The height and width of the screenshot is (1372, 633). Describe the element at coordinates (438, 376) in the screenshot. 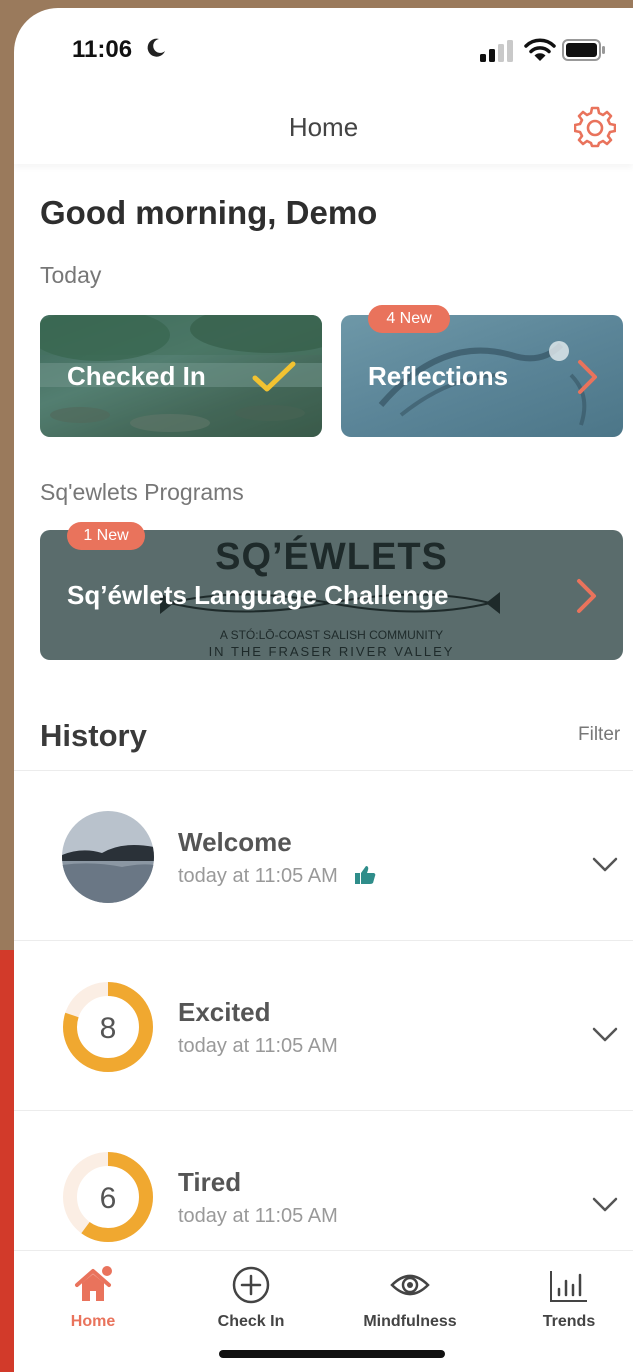

I see `reflections-label: Reflections` at that location.